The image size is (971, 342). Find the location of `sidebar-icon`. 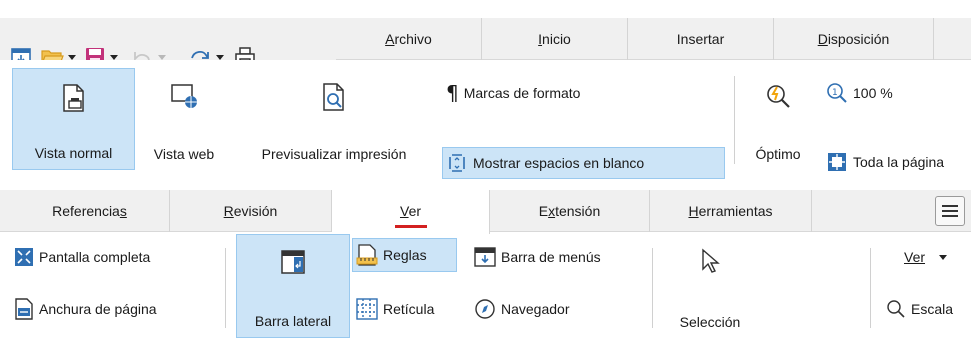

sidebar-icon is located at coordinates (293, 263).